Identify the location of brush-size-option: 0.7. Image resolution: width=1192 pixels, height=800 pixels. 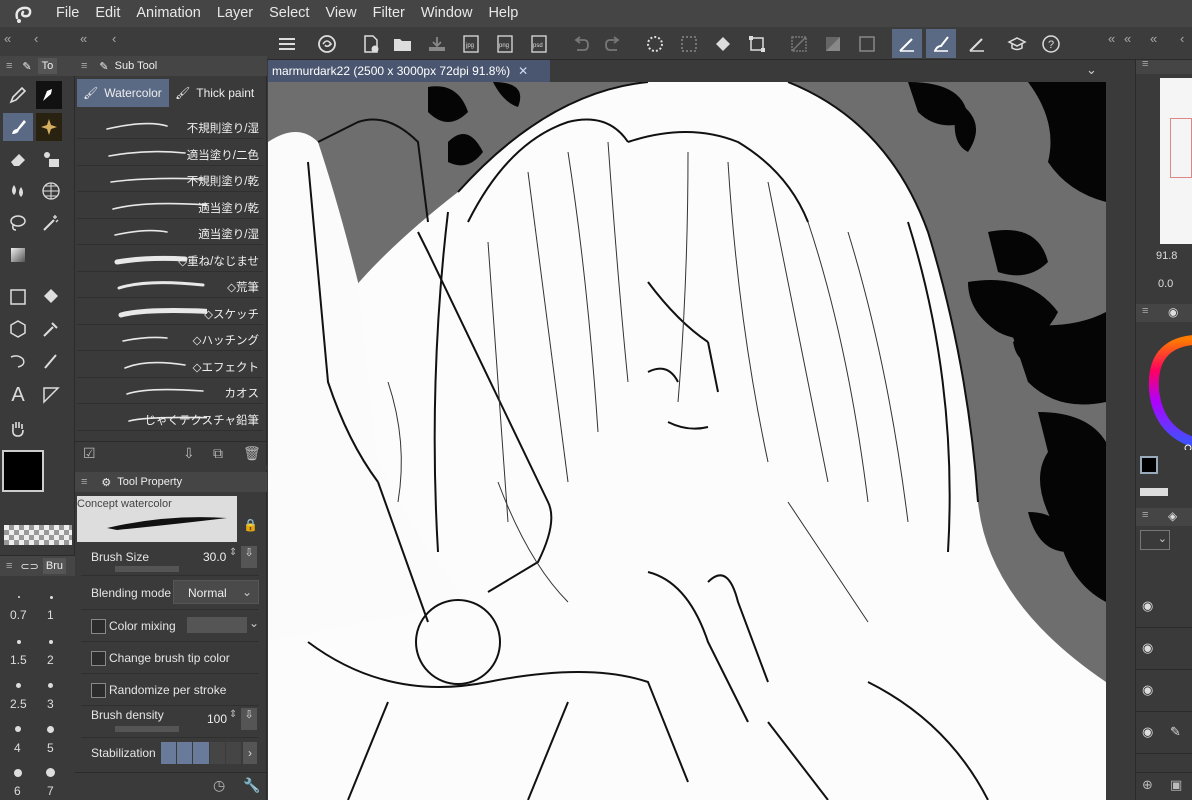
(18, 615).